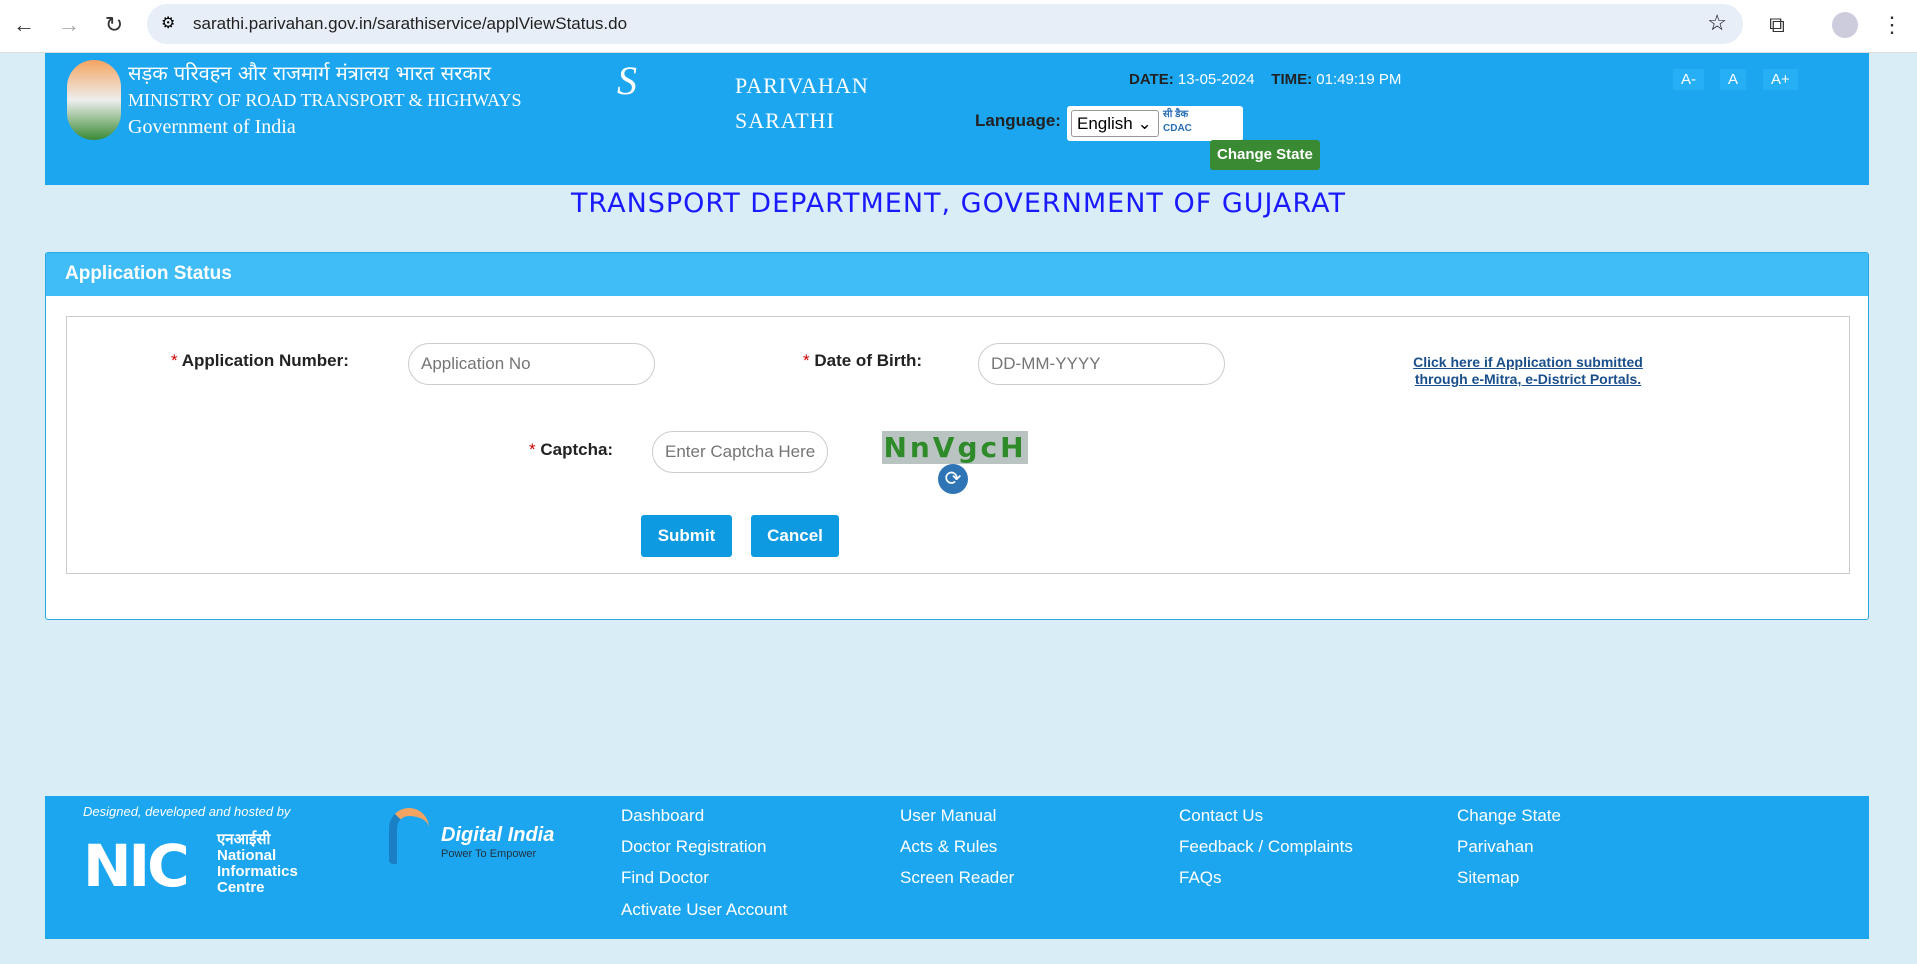 The width and height of the screenshot is (1917, 964). Describe the element at coordinates (955, 447) in the screenshot. I see `captcha-image: NnVgcH` at that location.